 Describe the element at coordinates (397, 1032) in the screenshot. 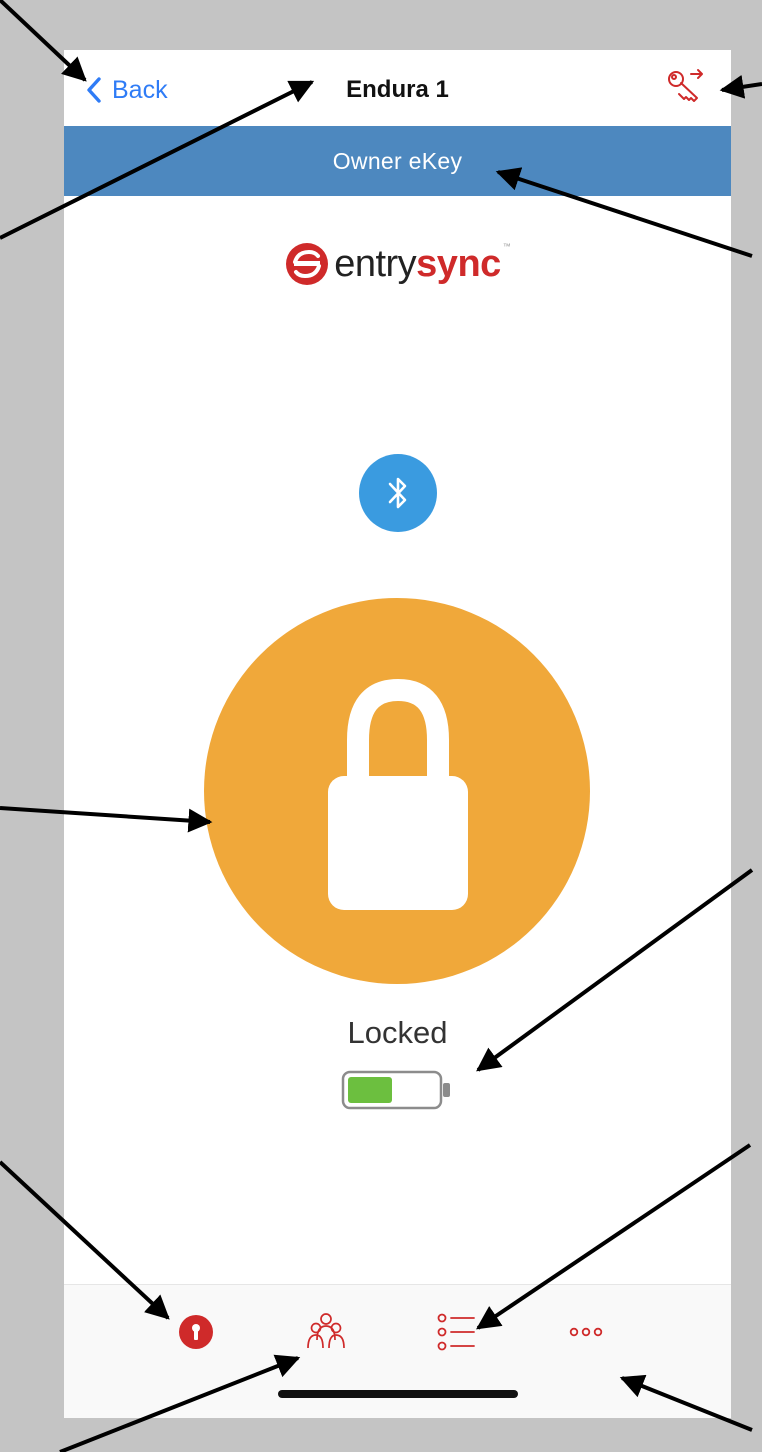

I see `lock-status-text: Locked` at that location.